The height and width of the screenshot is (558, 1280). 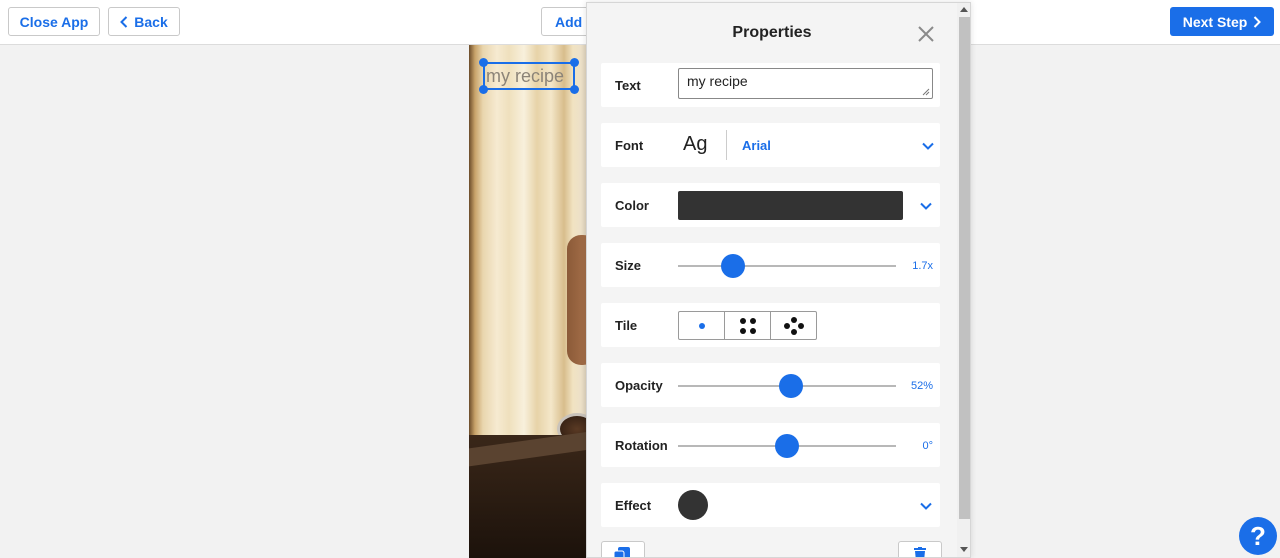 I want to click on next-step-button: Next Step, so click(x=1222, y=21).